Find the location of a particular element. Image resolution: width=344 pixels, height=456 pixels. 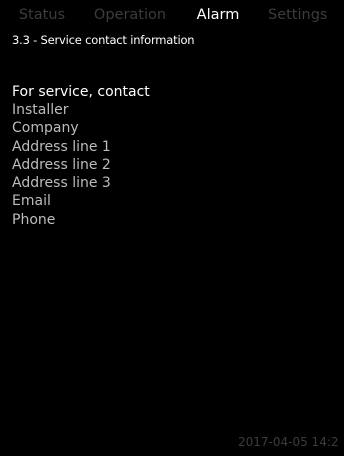

field-address-line-3: Address line 3 is located at coordinates (61, 183).